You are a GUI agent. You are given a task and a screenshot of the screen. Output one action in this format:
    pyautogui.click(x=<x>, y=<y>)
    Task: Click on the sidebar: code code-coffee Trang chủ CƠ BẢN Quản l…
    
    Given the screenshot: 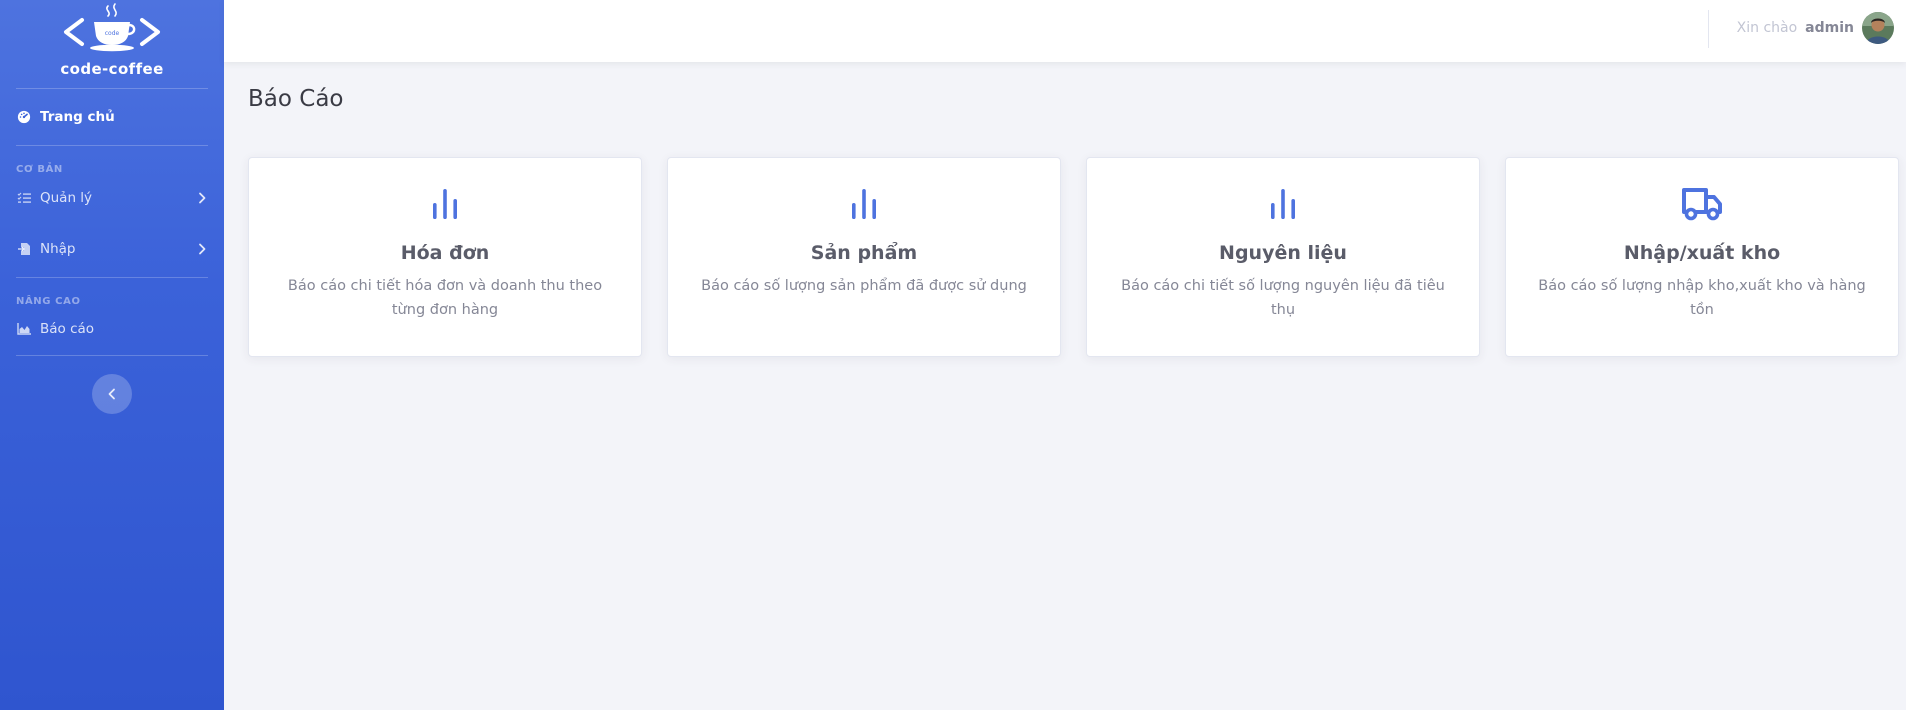 What is the action you would take?
    pyautogui.click(x=112, y=355)
    